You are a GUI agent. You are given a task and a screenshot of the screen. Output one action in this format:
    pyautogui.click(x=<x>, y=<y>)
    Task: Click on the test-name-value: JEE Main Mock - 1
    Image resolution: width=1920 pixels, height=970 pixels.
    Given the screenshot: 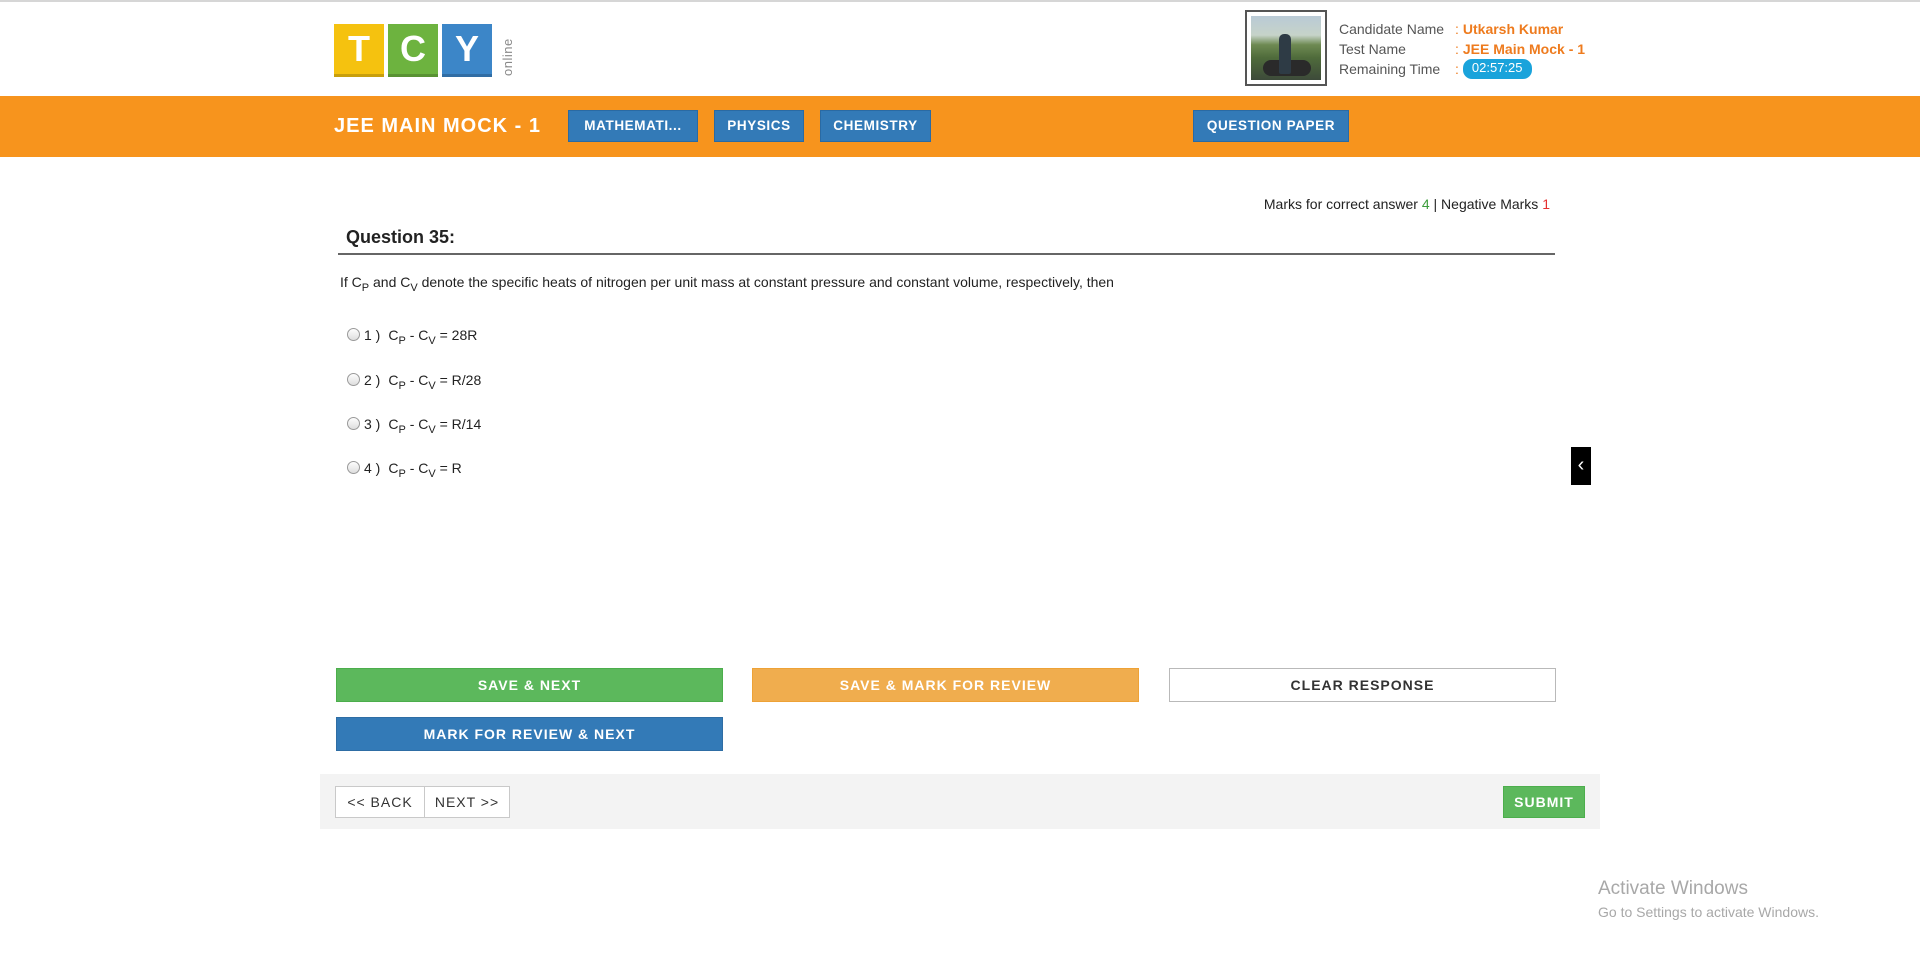 What is the action you would take?
    pyautogui.click(x=1524, y=49)
    